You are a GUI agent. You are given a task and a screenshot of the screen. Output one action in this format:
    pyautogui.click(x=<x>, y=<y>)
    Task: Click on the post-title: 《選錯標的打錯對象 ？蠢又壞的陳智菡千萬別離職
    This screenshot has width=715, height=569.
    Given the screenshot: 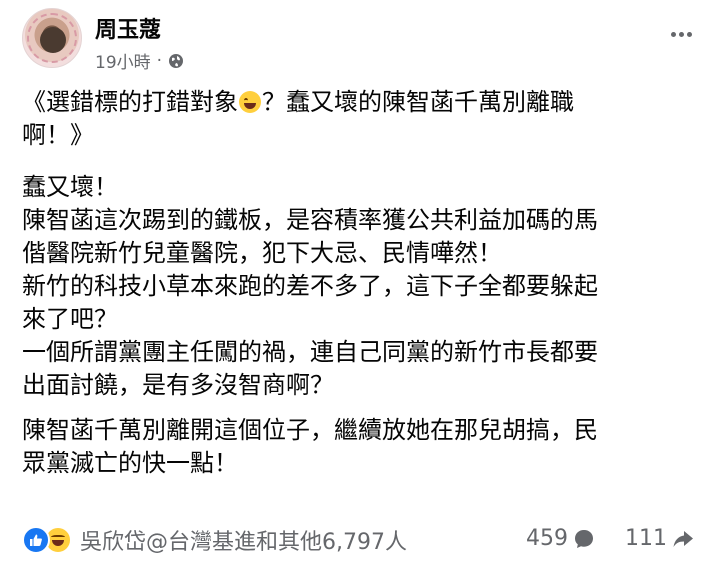 What is the action you would take?
    pyautogui.click(x=362, y=102)
    